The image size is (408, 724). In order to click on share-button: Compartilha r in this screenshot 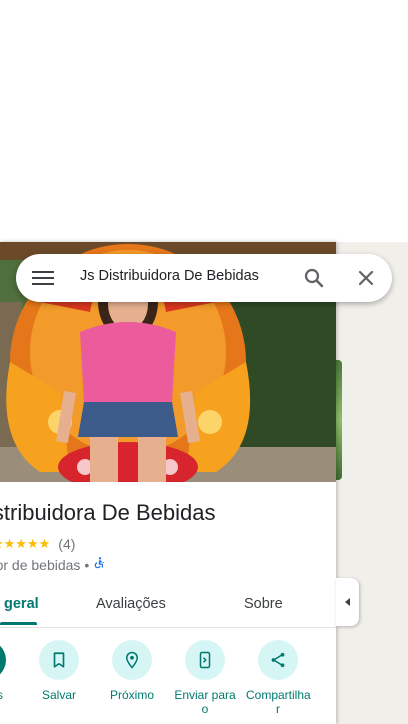, I will do `click(278, 678)`.